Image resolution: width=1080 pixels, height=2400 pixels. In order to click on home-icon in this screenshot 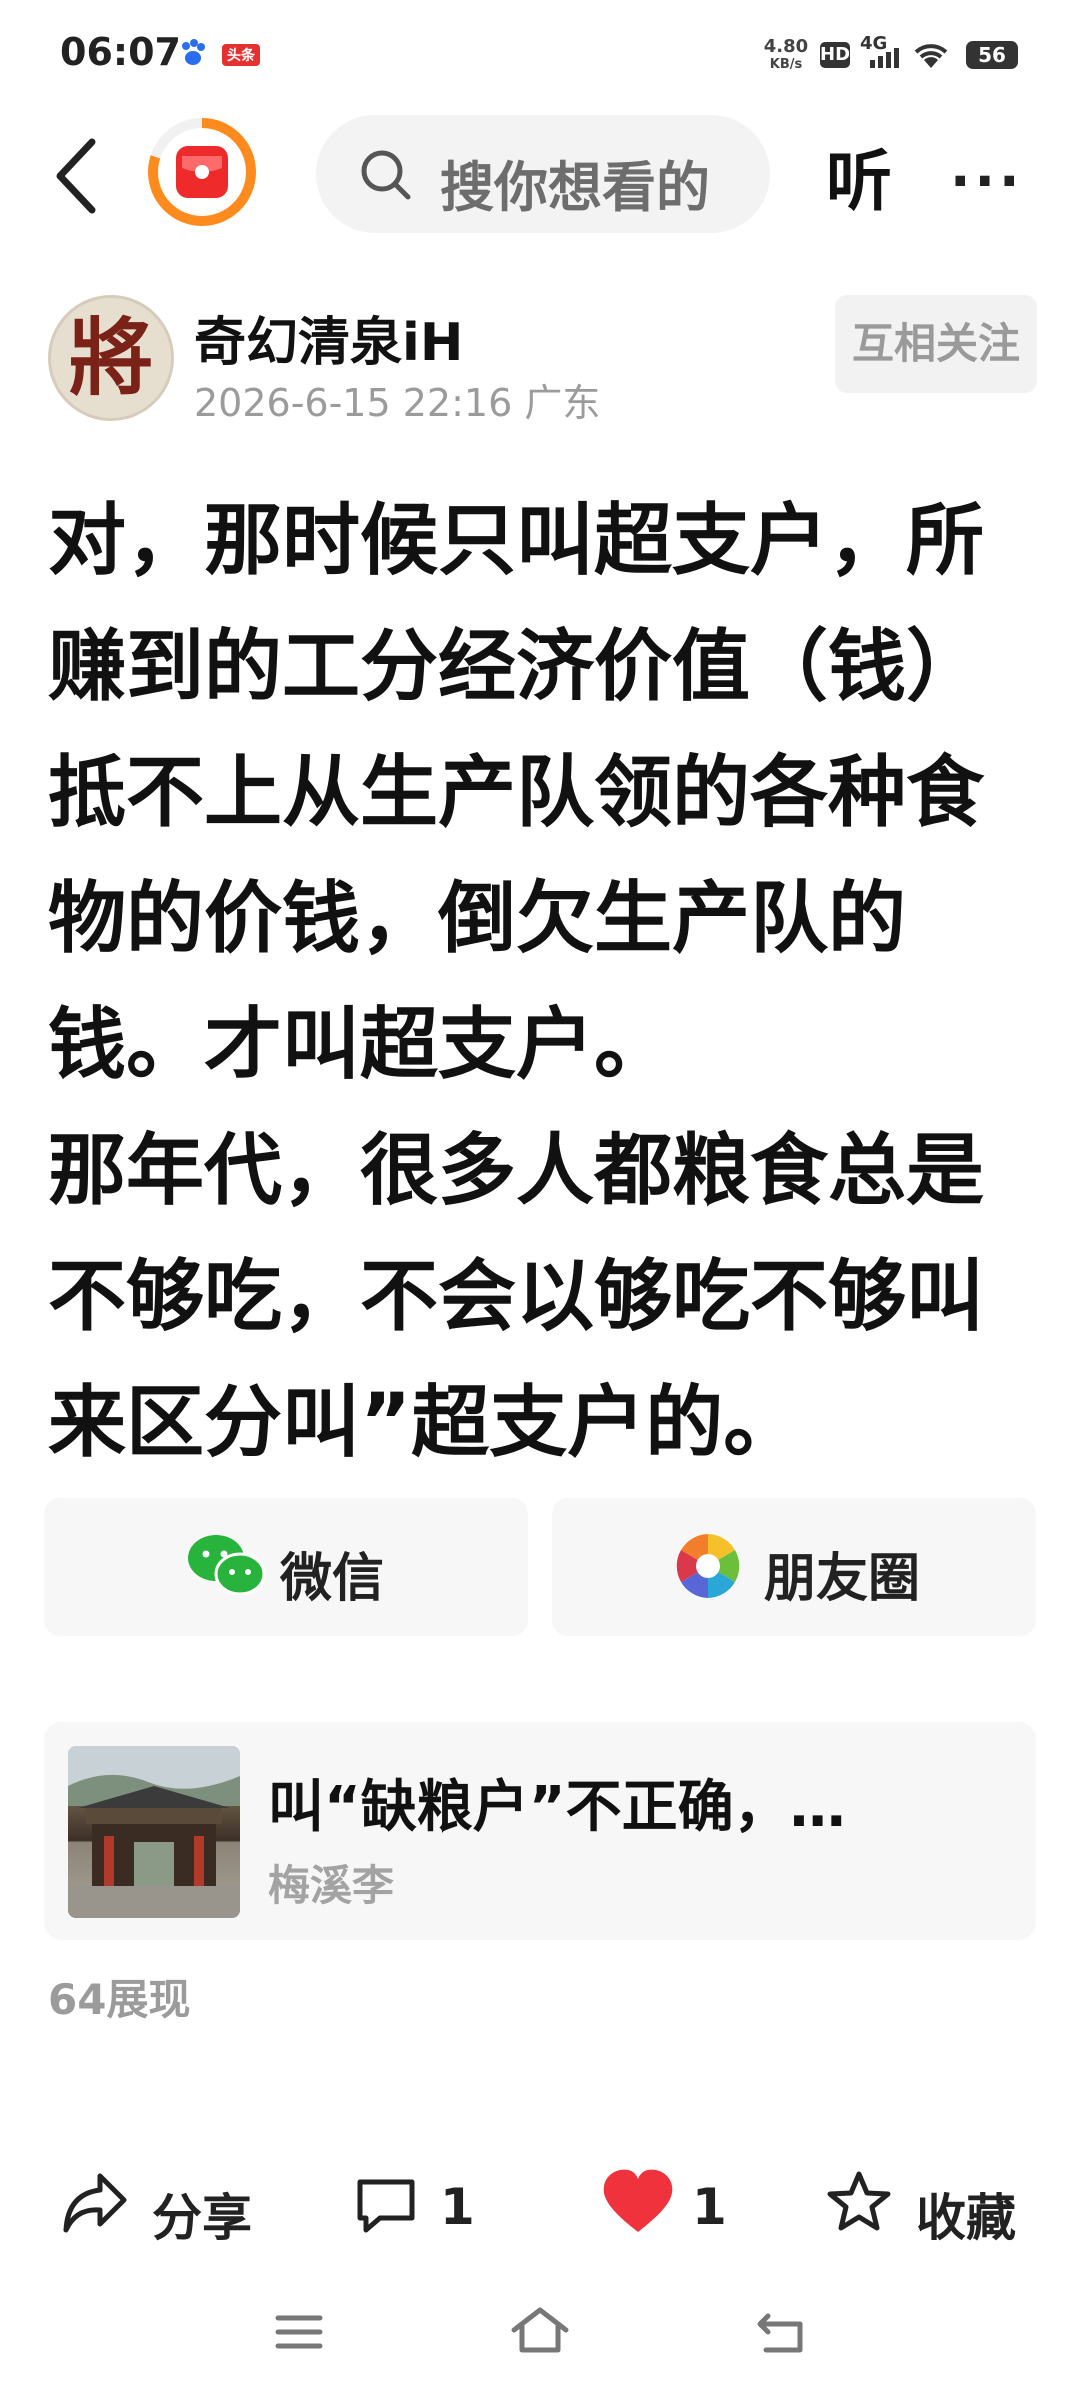, I will do `click(540, 2332)`.